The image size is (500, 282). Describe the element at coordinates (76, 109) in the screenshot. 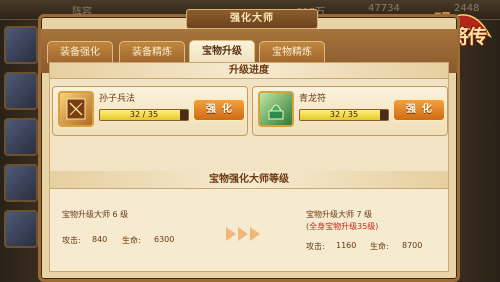

I see `book-icon` at that location.